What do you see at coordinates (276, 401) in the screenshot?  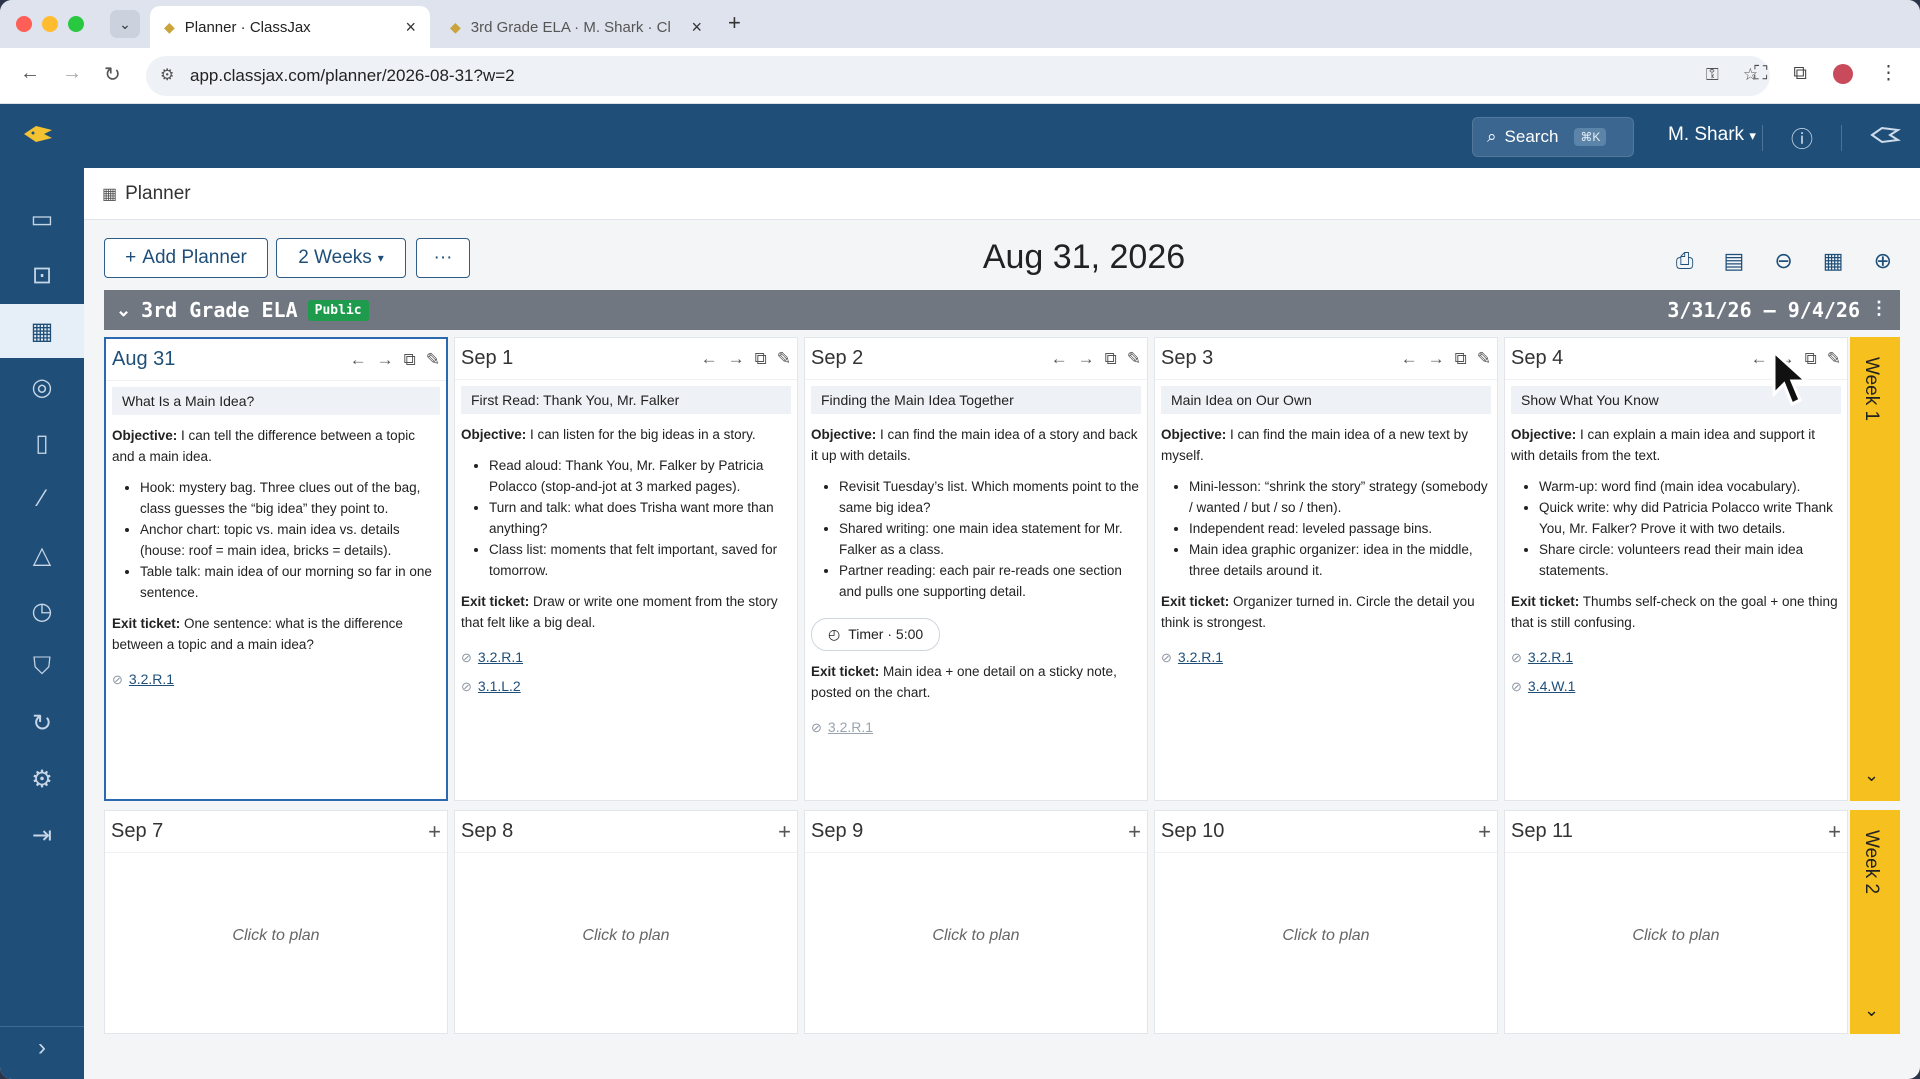 I see `lesson-title: What Is a Main Idea?` at bounding box center [276, 401].